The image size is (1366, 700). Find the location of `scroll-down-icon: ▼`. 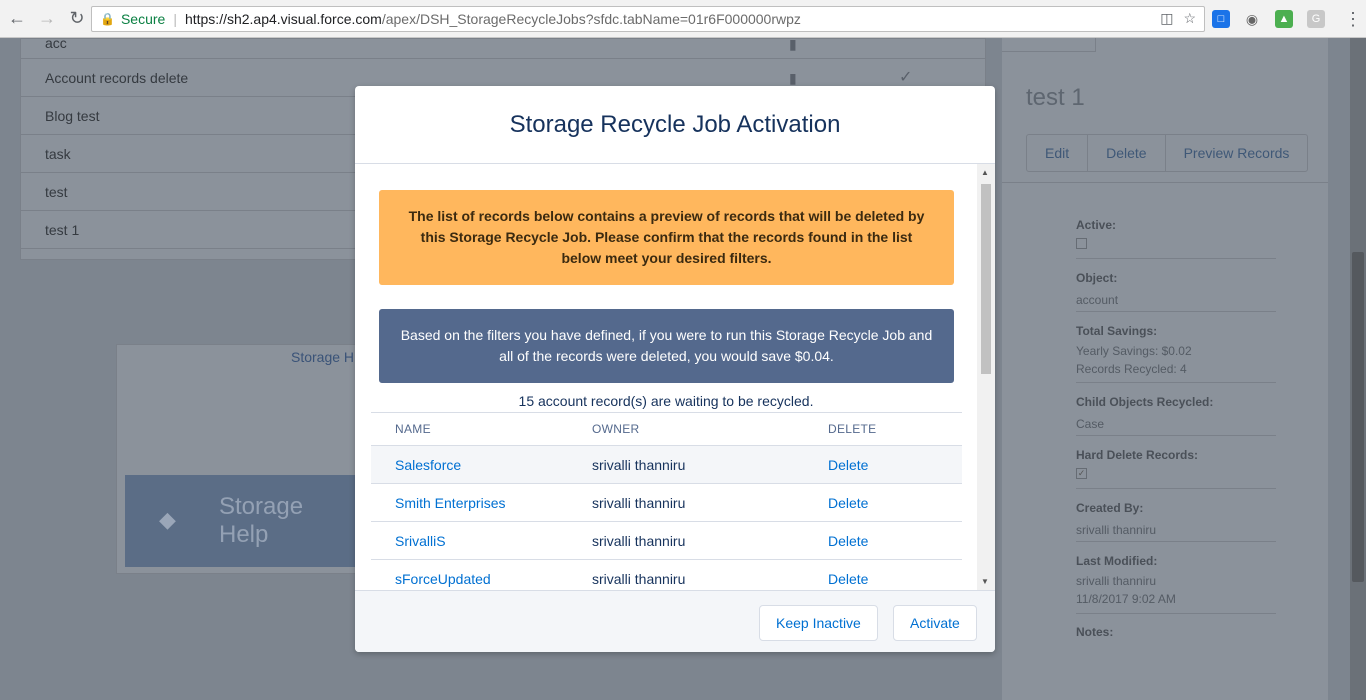

scroll-down-icon: ▼ is located at coordinates (985, 581).